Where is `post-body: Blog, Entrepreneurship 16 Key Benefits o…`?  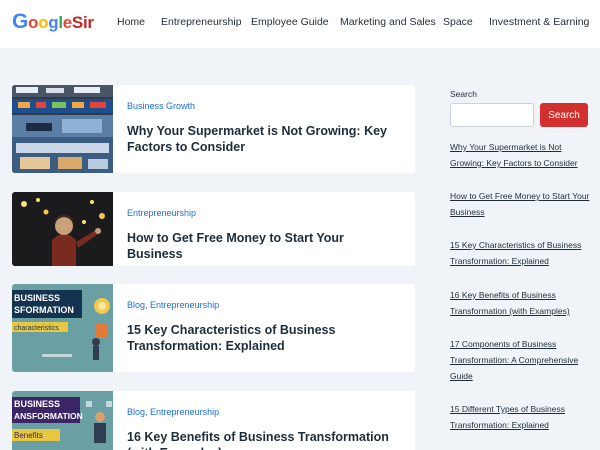 post-body: Blog, Entrepreneurship 16 Key Benefits o… is located at coordinates (264, 428).